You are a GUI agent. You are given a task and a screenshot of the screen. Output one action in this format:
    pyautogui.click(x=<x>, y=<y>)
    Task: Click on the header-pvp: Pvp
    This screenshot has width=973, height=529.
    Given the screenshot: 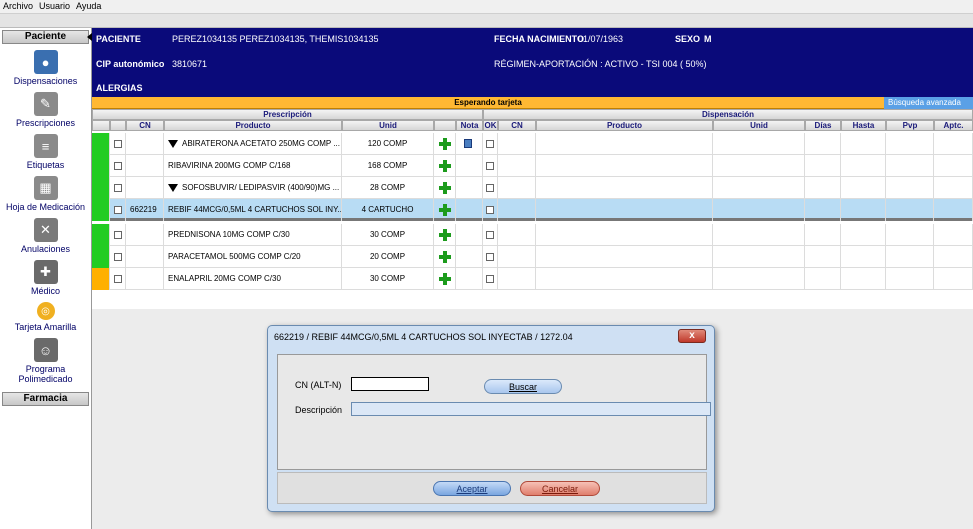 What is the action you would take?
    pyautogui.click(x=910, y=125)
    